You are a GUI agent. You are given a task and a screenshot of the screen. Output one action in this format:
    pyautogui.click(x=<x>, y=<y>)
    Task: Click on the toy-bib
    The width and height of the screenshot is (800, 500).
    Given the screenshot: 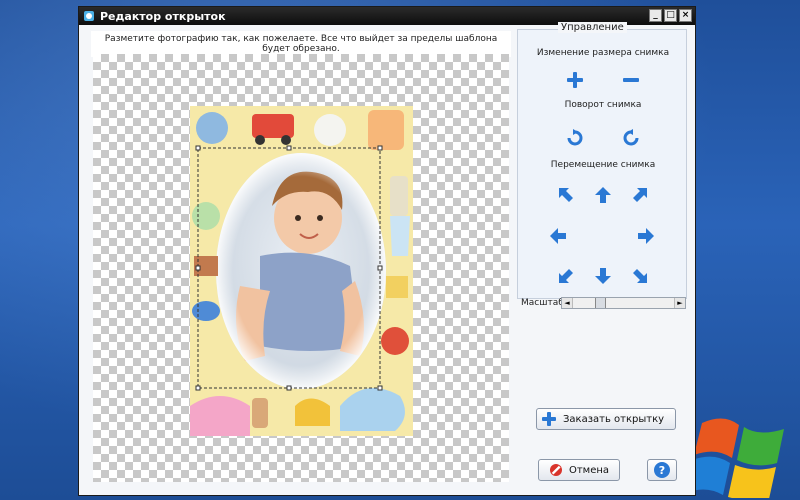 What is the action you would take?
    pyautogui.click(x=400, y=236)
    